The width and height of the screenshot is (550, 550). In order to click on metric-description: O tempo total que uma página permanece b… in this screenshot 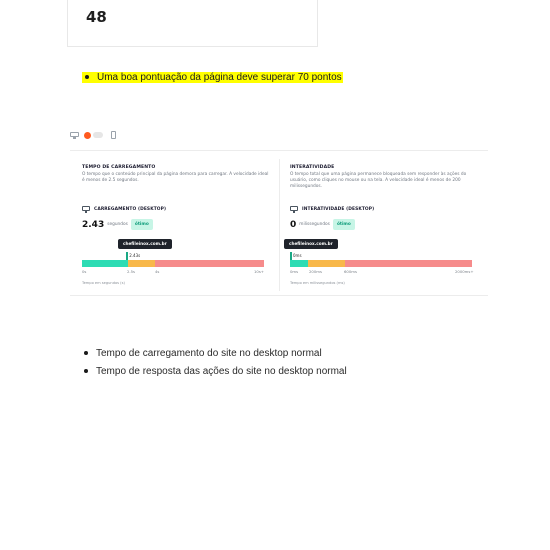, I will do `click(378, 180)`.